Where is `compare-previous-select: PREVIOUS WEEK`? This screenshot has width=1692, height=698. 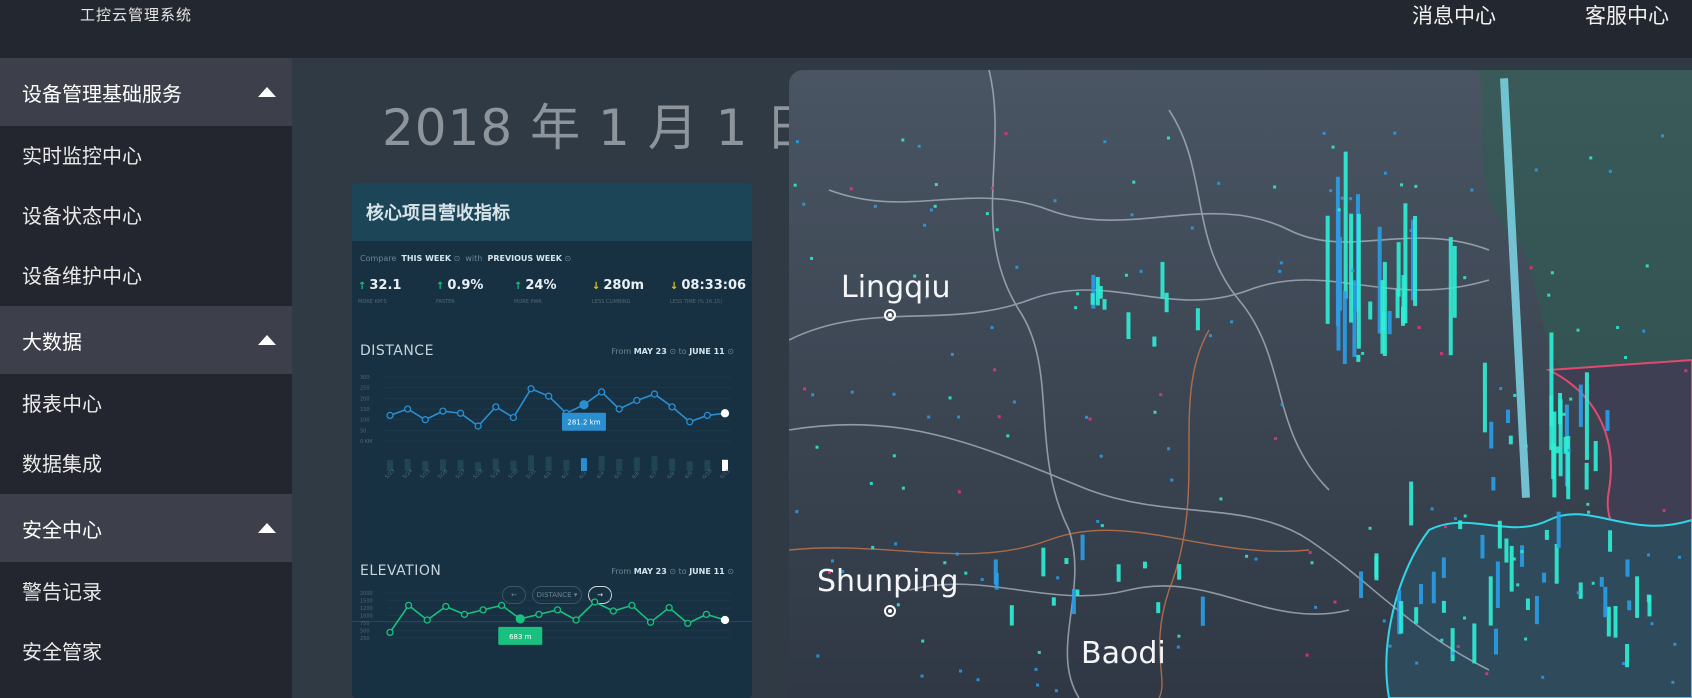
compare-previous-select: PREVIOUS WEEK is located at coordinates (524, 258).